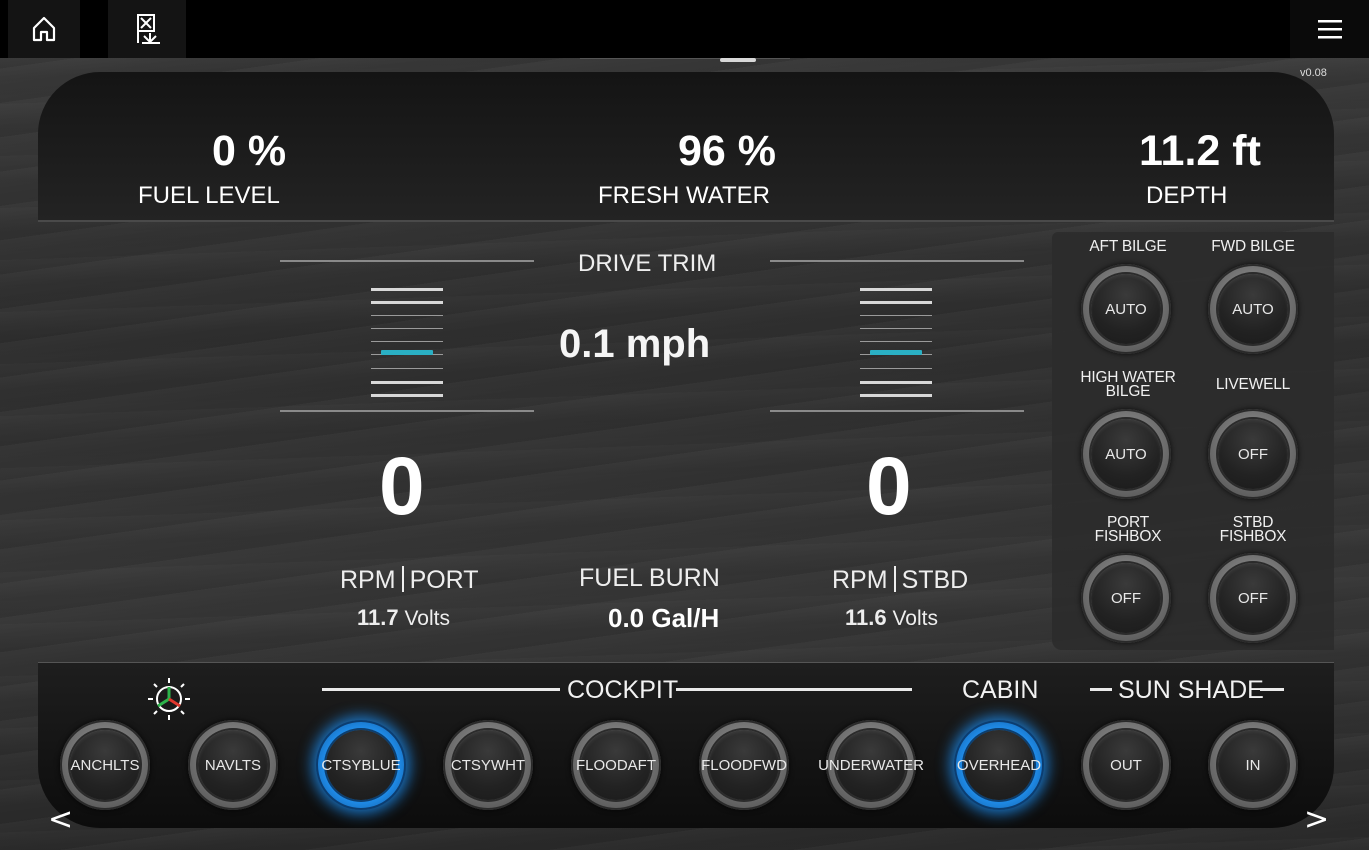 The width and height of the screenshot is (1369, 850). I want to click on sunshade-in-switch: IN, so click(1253, 765).